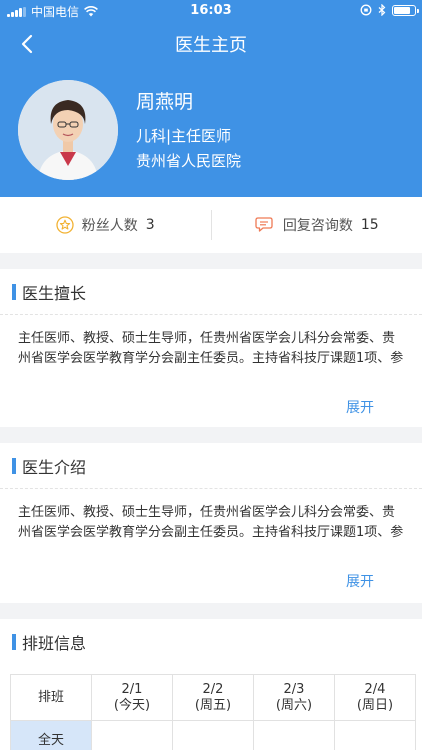 The height and width of the screenshot is (750, 422). I want to click on schedule-weekday: (周五), so click(213, 705).